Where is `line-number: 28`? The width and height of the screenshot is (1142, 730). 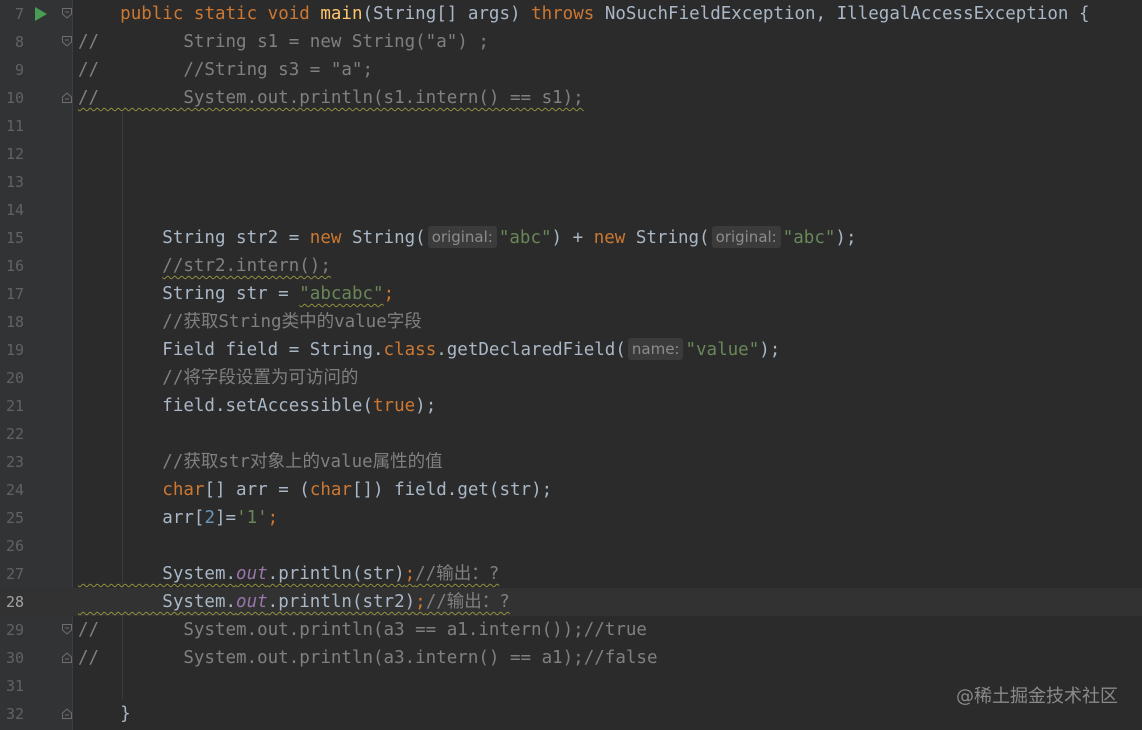
line-number: 28 is located at coordinates (12, 602).